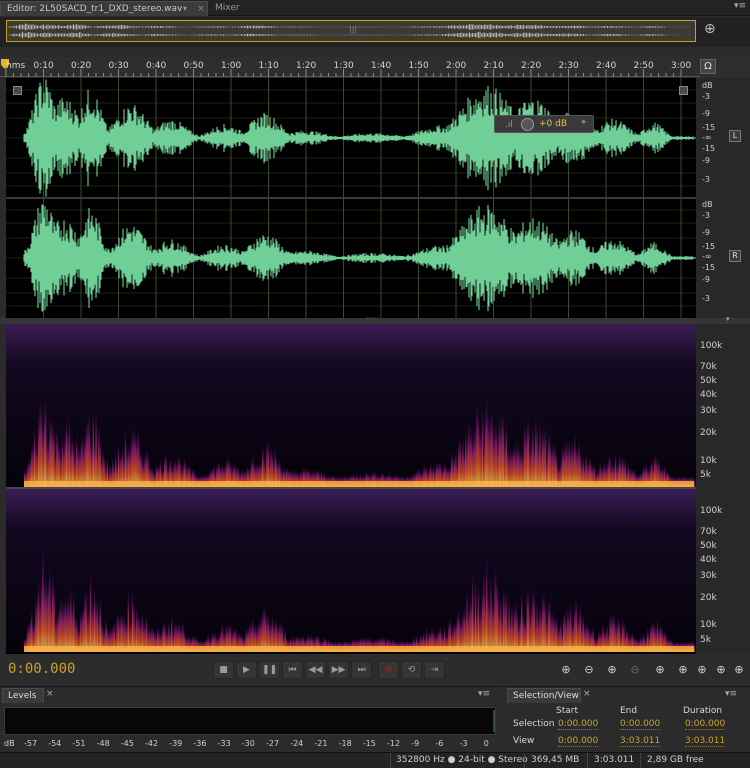 The height and width of the screenshot is (768, 750). Describe the element at coordinates (578, 741) in the screenshot. I see `view-start-field: 0:00.000` at that location.